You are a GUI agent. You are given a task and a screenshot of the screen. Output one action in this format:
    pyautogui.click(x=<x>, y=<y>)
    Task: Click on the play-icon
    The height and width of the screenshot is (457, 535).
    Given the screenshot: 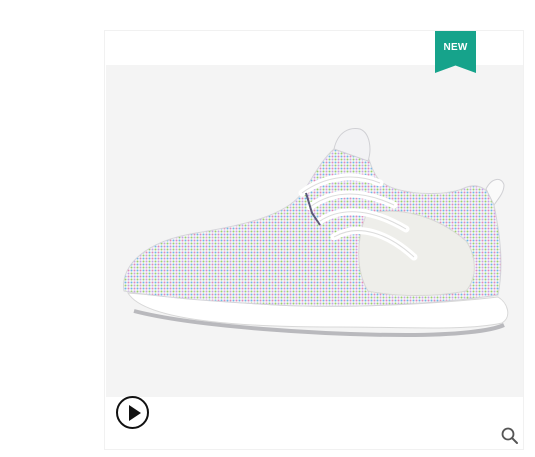 What is the action you would take?
    pyautogui.click(x=135, y=413)
    